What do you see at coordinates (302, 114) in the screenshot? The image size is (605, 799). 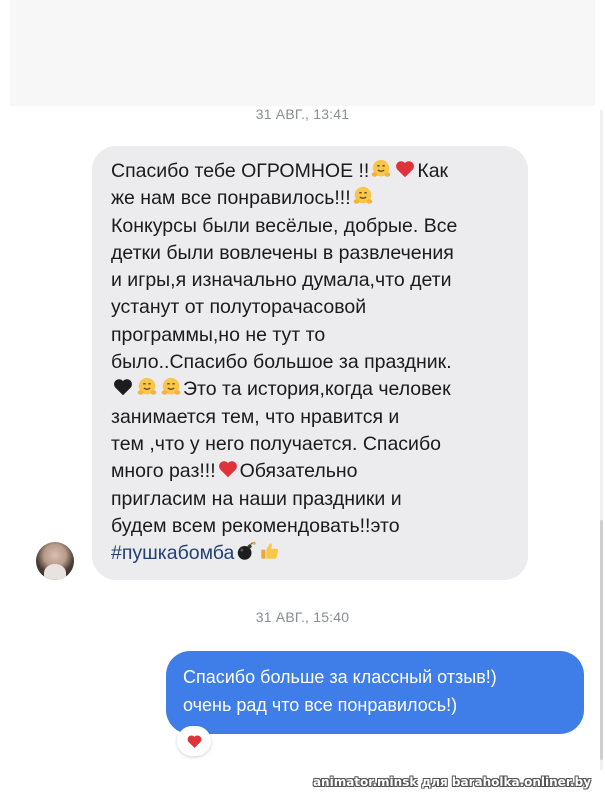 I see `timestamp-first: 31 АВГ., 13:41` at bounding box center [302, 114].